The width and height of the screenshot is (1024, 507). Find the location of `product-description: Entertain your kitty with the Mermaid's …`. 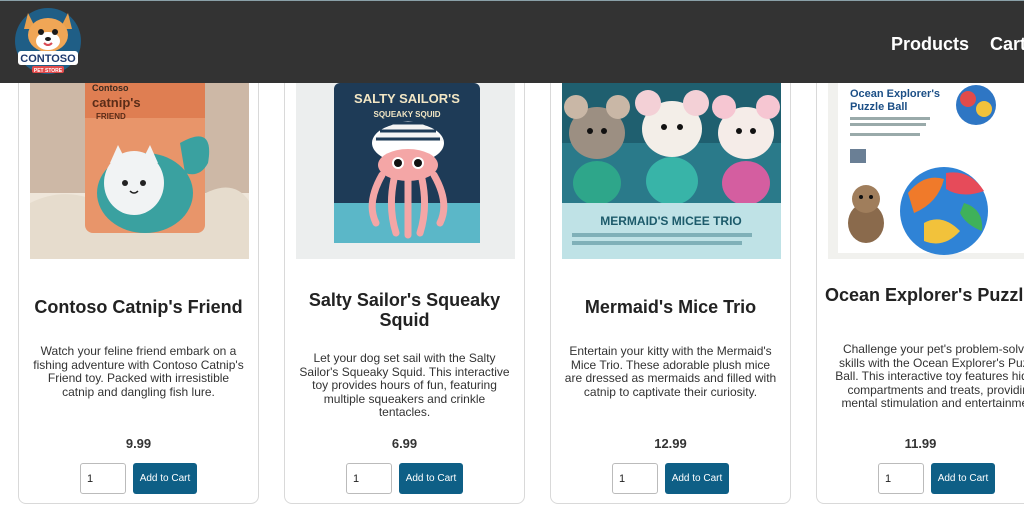

product-description: Entertain your kitty with the Mermaid's … is located at coordinates (670, 371).